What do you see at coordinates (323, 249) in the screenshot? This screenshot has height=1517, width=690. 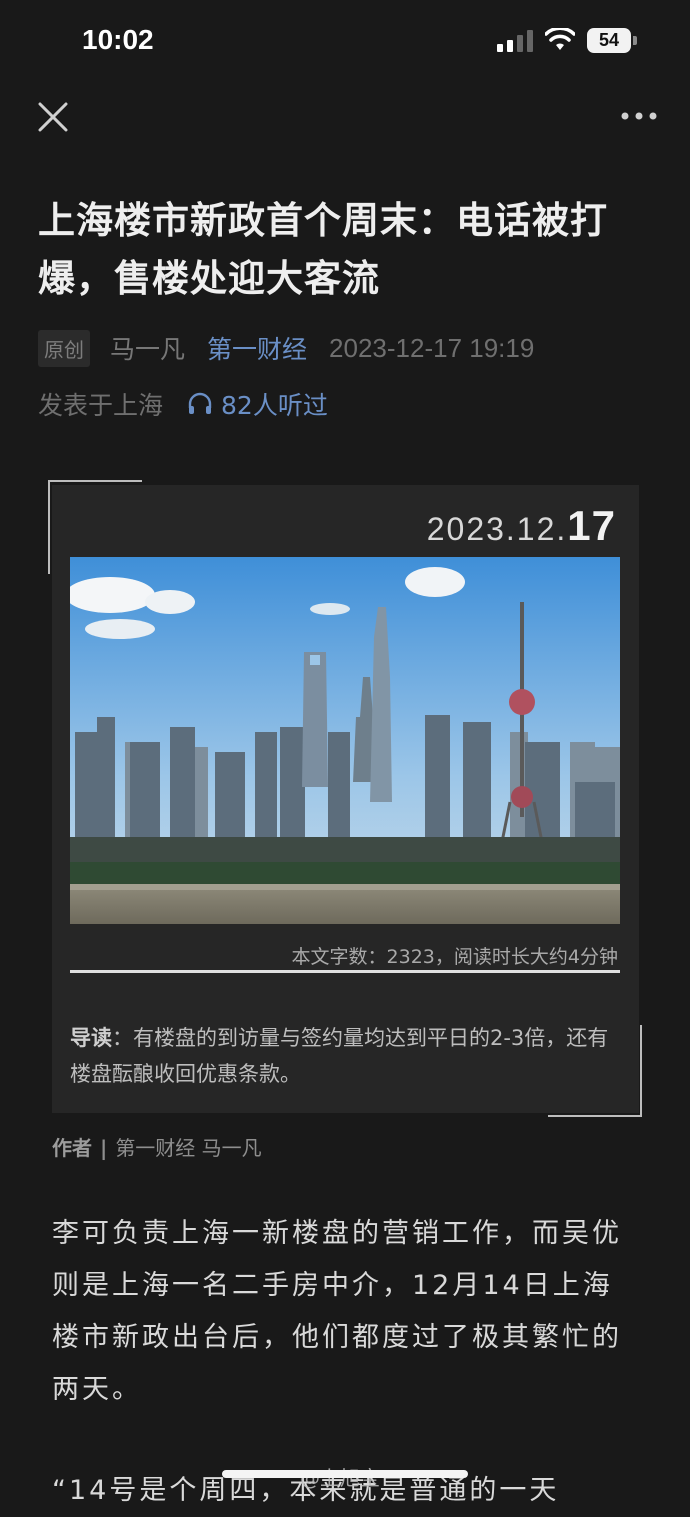 I see `article-title: 上海楼市新政首个周末：电话被打爆，售楼处迎大客流` at bounding box center [323, 249].